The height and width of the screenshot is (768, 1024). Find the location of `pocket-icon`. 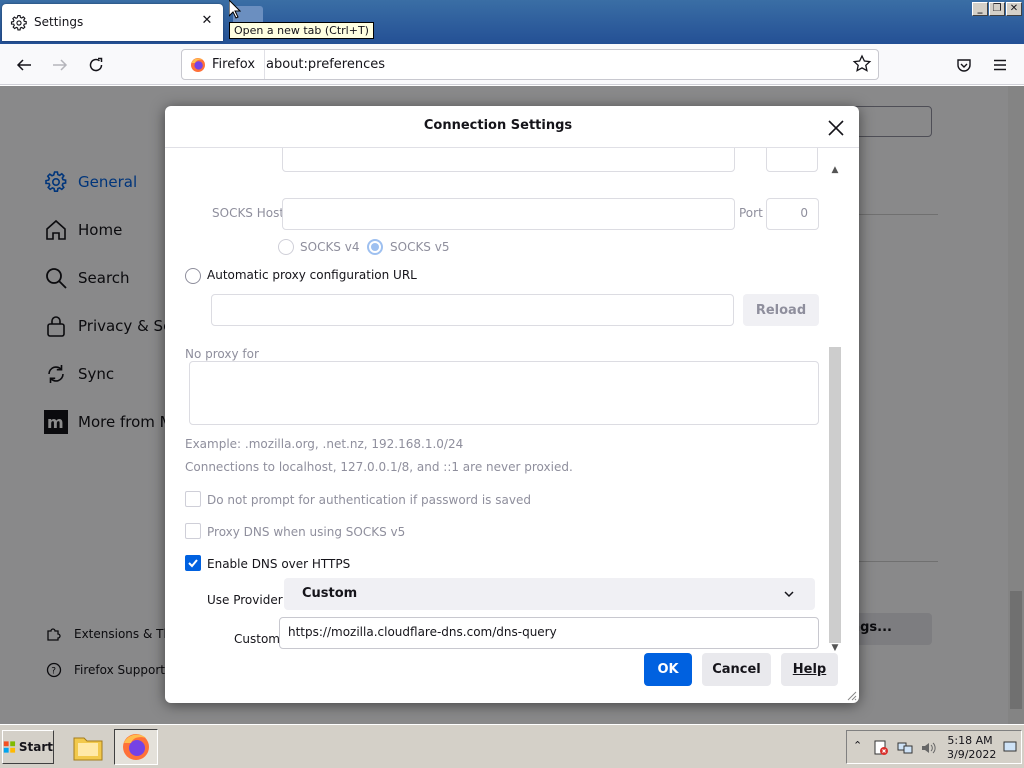

pocket-icon is located at coordinates (964, 65).